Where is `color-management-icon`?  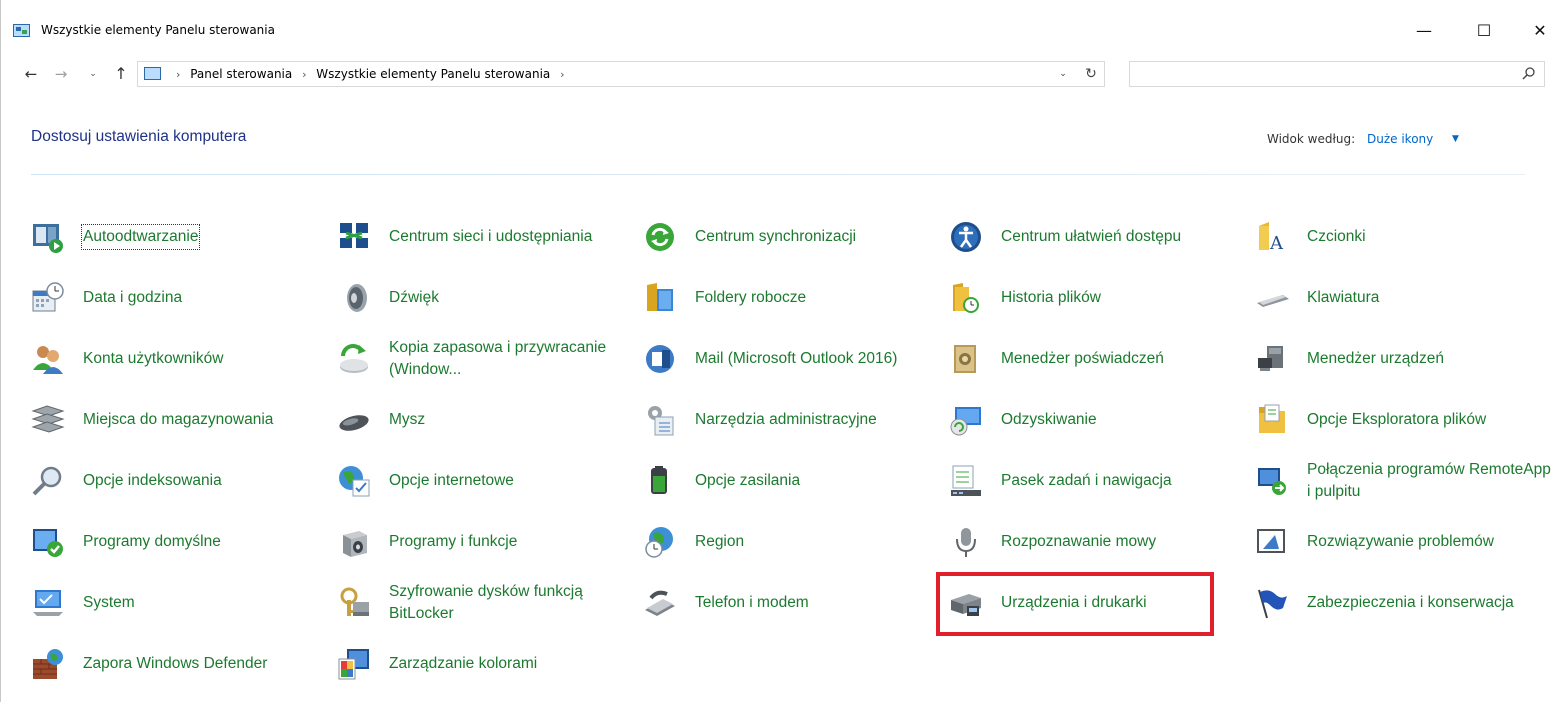 color-management-icon is located at coordinates (353, 664).